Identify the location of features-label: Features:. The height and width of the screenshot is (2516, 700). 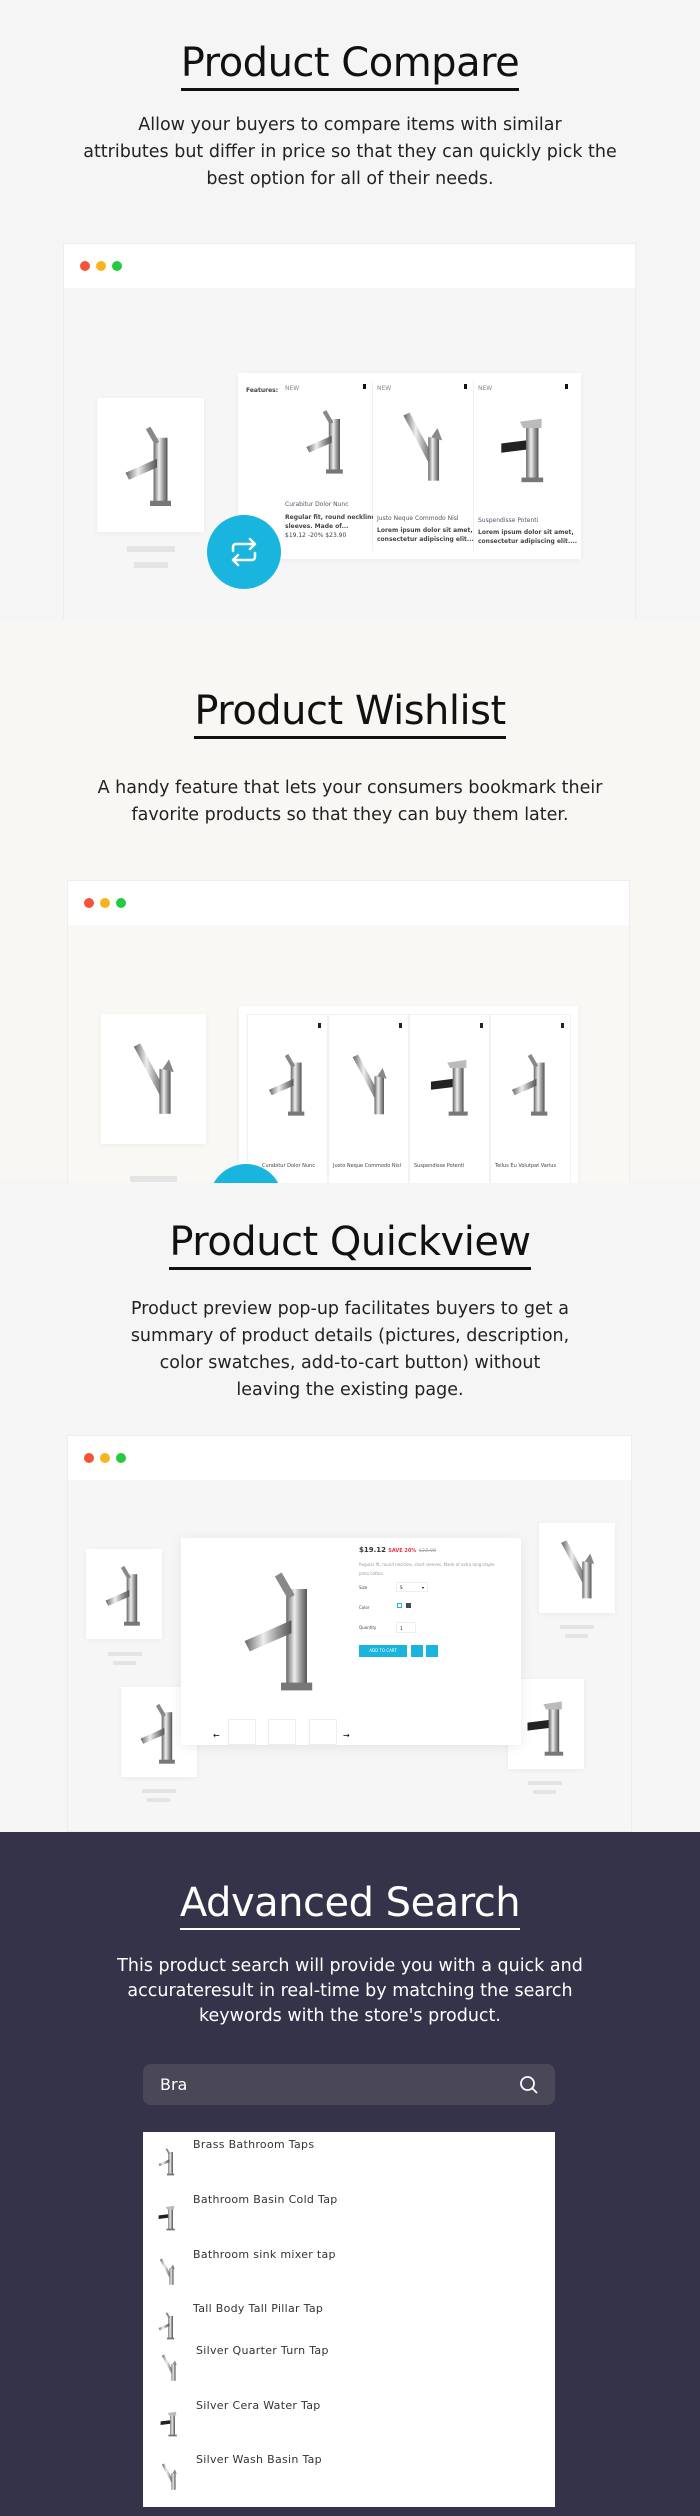
(262, 390).